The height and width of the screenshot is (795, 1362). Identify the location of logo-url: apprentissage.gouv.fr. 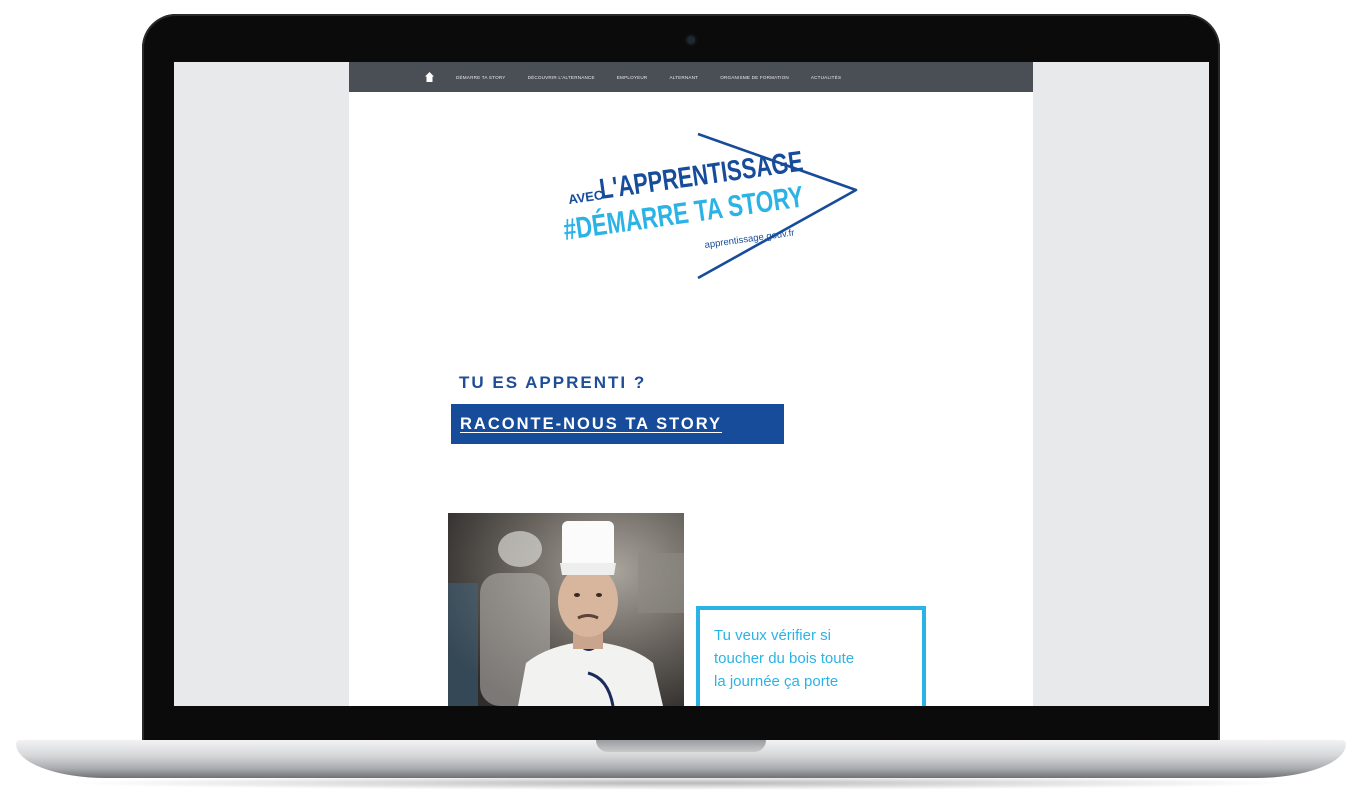
(749, 239).